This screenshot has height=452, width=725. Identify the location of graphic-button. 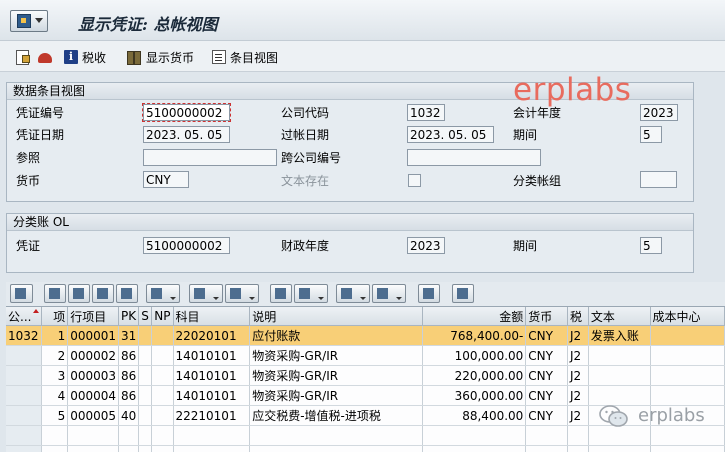
(429, 293).